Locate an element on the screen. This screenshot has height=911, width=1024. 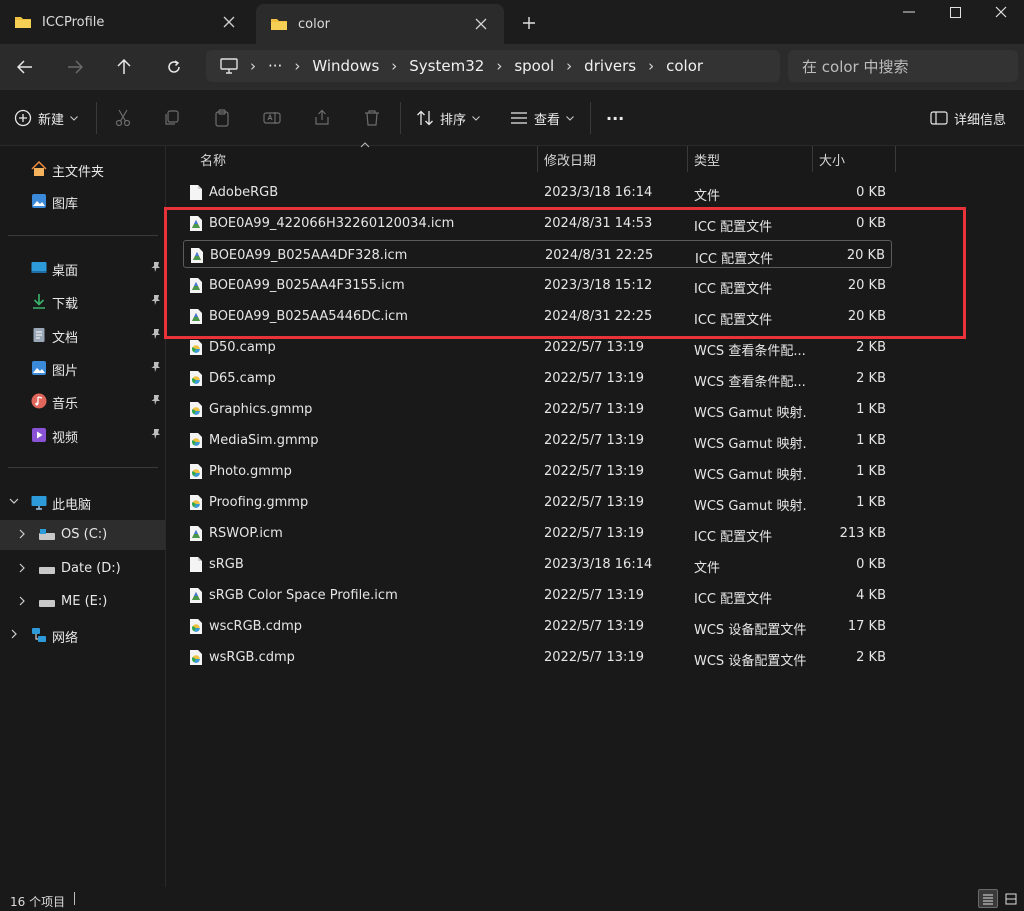
sidebar-item-this-pc: 此电脑 is located at coordinates (82, 502).